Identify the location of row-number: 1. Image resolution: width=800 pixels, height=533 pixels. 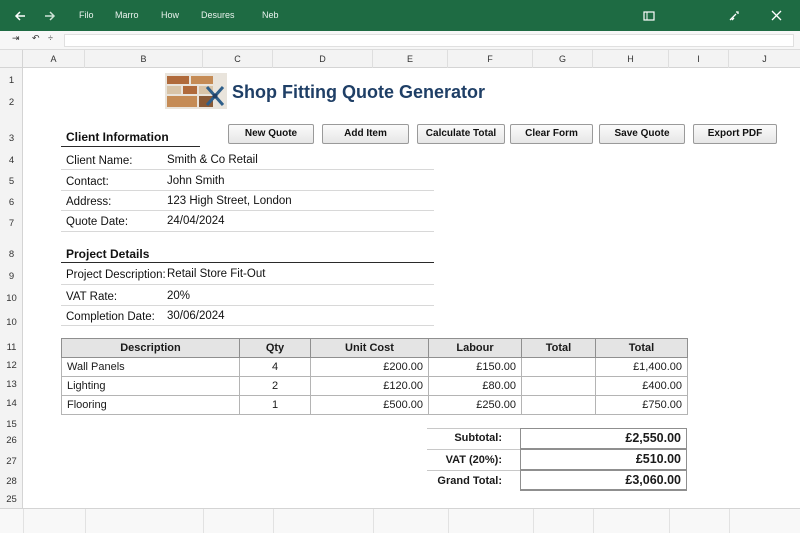
(11, 80).